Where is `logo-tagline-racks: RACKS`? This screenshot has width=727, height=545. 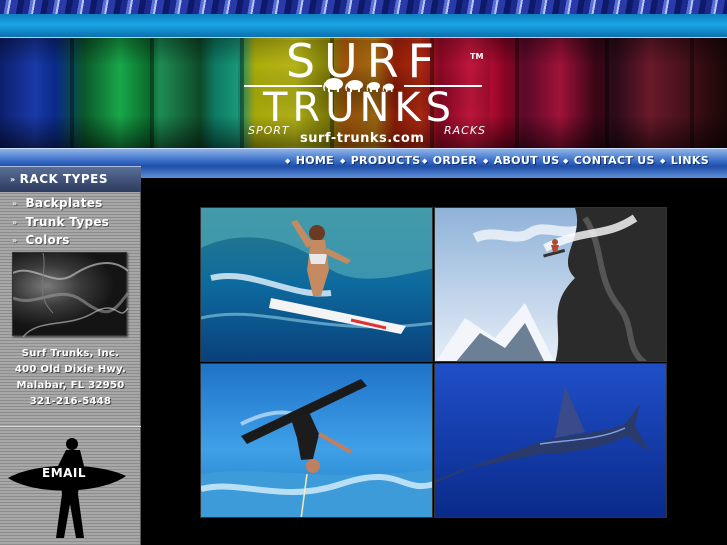 logo-tagline-racks: RACKS is located at coordinates (465, 130).